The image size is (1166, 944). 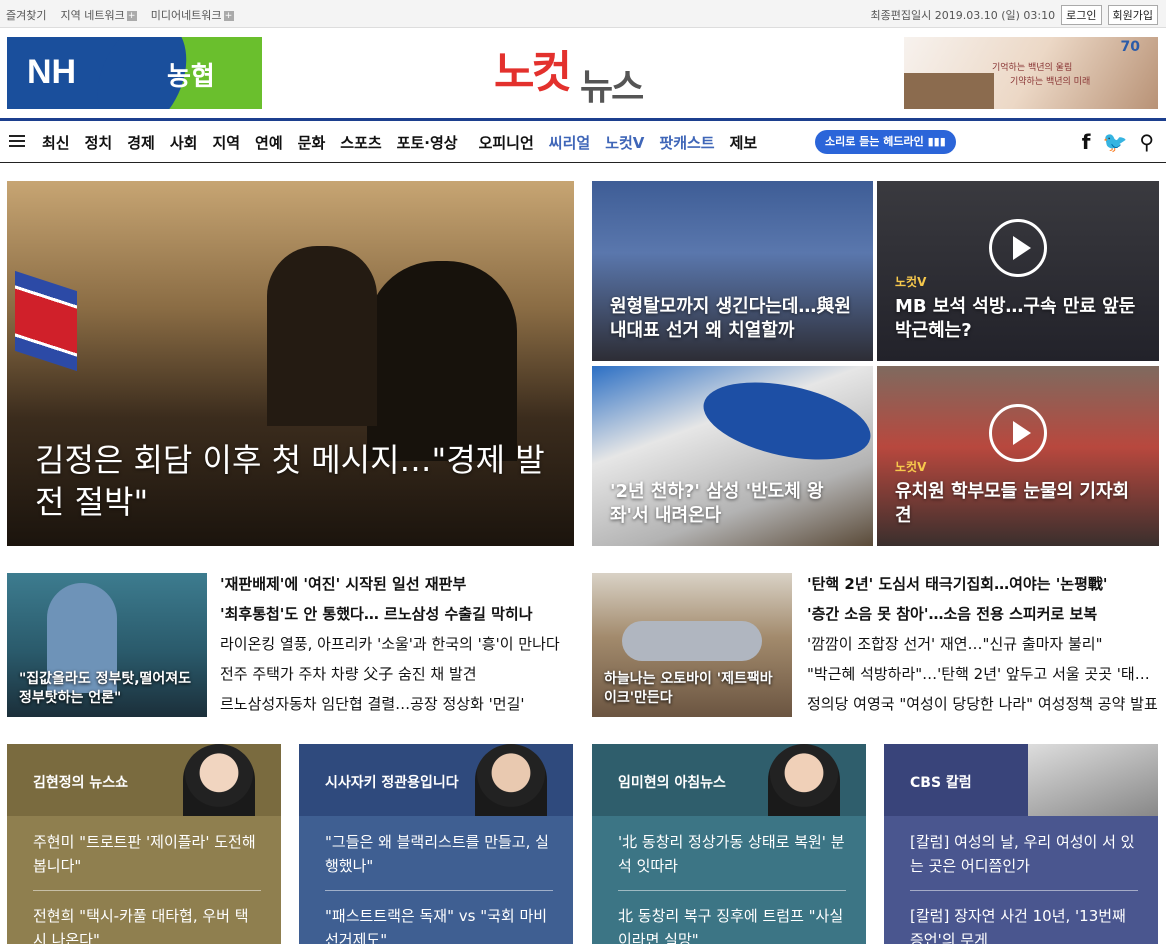 I want to click on column-article: "그들은 왜 블랙리스트를 만들고, 실행했나", so click(x=439, y=854).